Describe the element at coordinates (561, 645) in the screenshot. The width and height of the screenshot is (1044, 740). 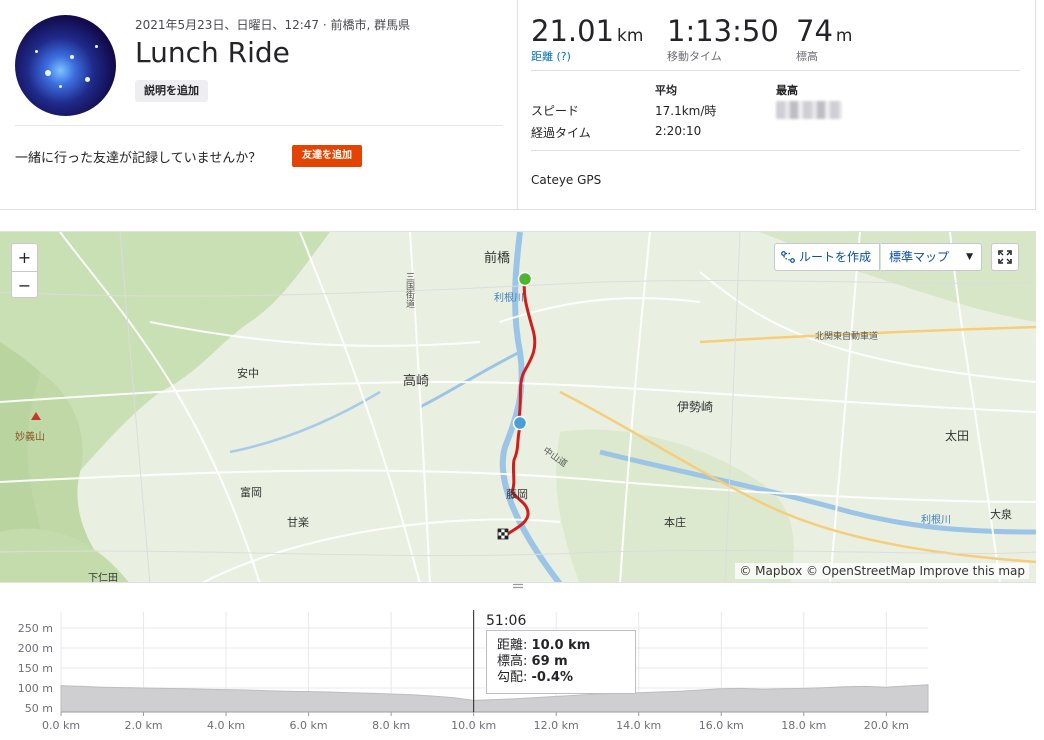
I see `tooltip-distance-value: 10.0 km` at that location.